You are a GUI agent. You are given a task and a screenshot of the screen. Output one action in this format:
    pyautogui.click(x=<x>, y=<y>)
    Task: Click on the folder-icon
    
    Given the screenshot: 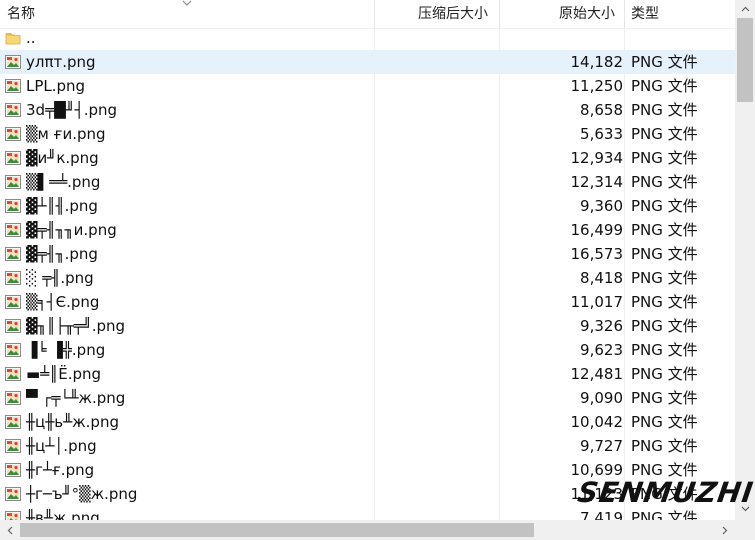 What is the action you would take?
    pyautogui.click(x=13, y=38)
    